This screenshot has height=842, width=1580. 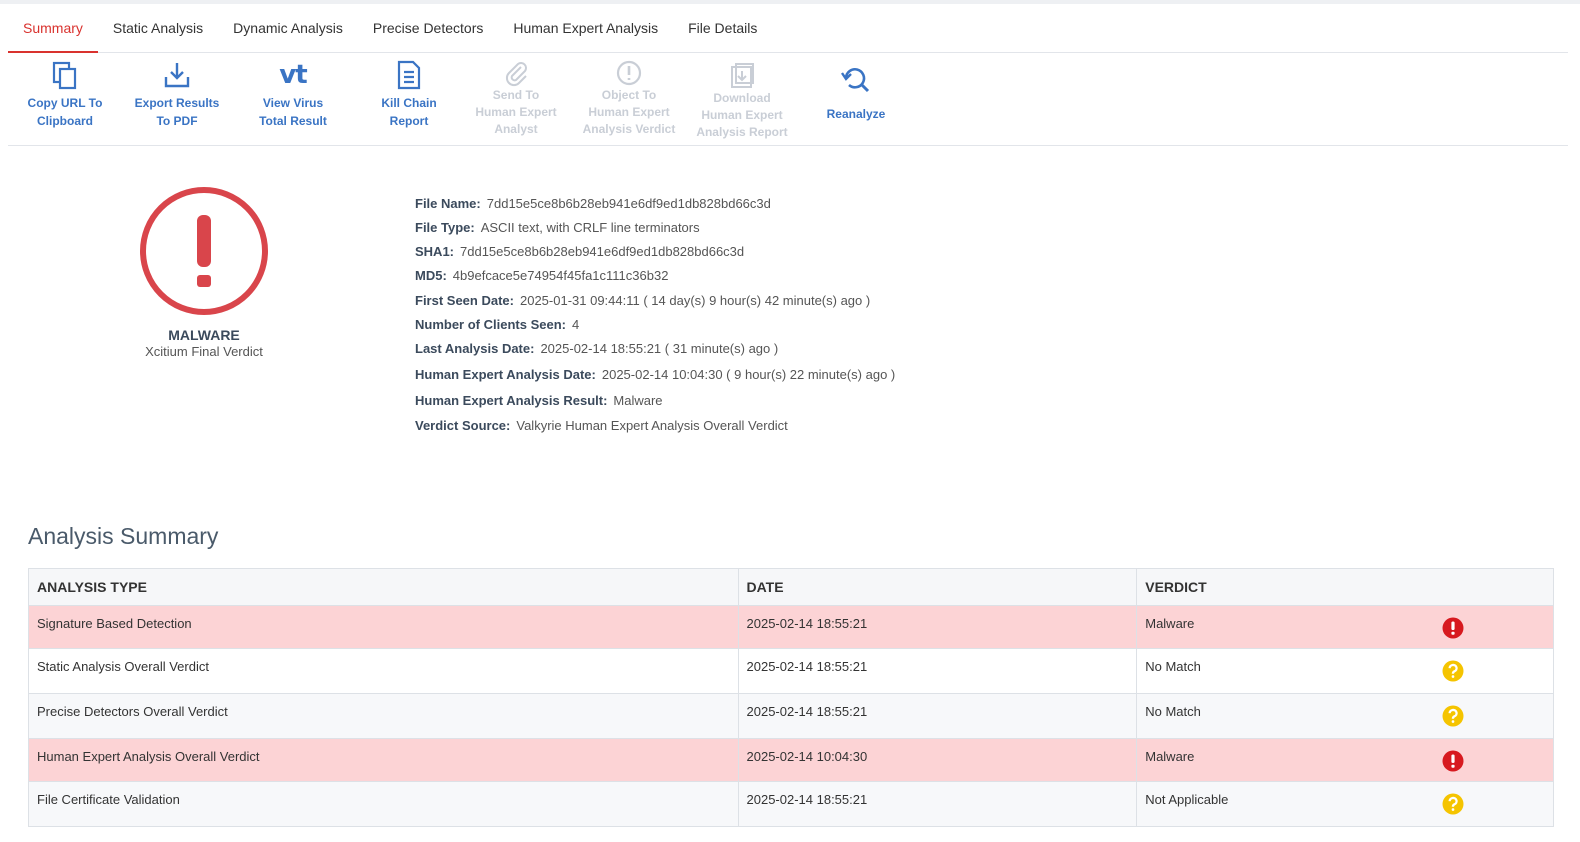 I want to click on object-verdict-label-3: Analysis Verdict, so click(x=629, y=129).